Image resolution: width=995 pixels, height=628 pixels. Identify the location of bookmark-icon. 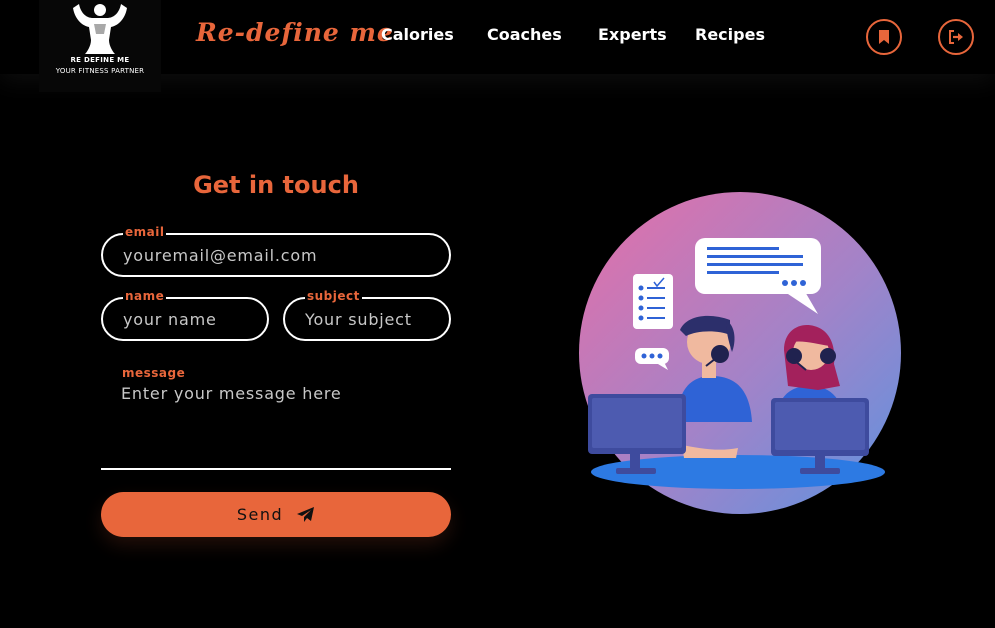
(884, 37).